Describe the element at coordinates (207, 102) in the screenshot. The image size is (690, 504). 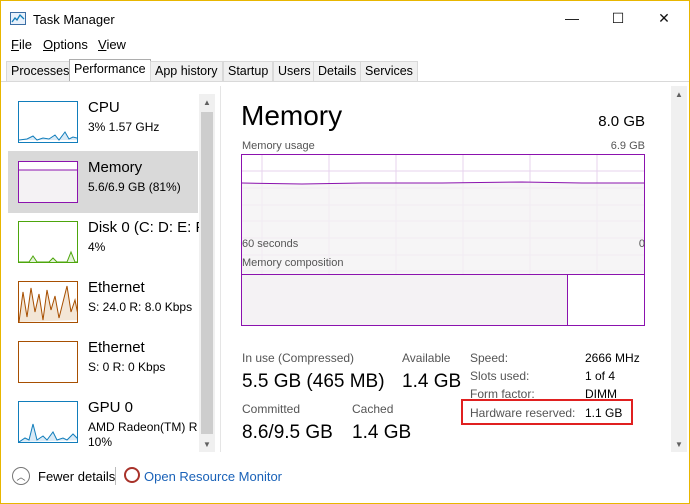
I see `scroll-up-icon: ▲` at that location.